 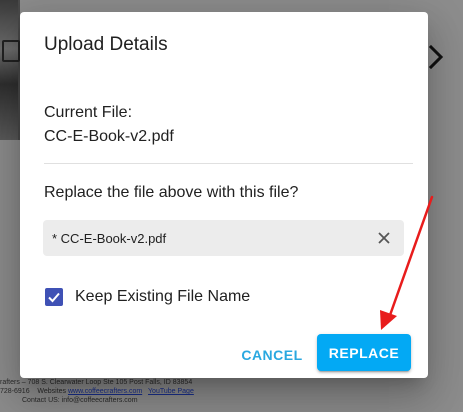 I want to click on current-file-label: Current File:, so click(x=88, y=112).